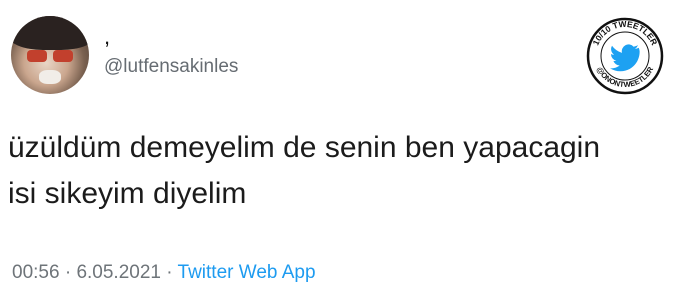 The width and height of the screenshot is (680, 301). What do you see at coordinates (171, 67) in the screenshot?
I see `user-handle: @lutfensakinles` at bounding box center [171, 67].